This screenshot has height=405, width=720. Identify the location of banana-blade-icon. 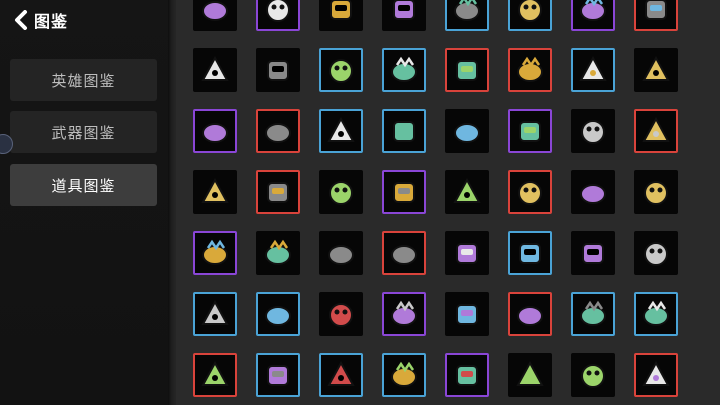
(341, 373).